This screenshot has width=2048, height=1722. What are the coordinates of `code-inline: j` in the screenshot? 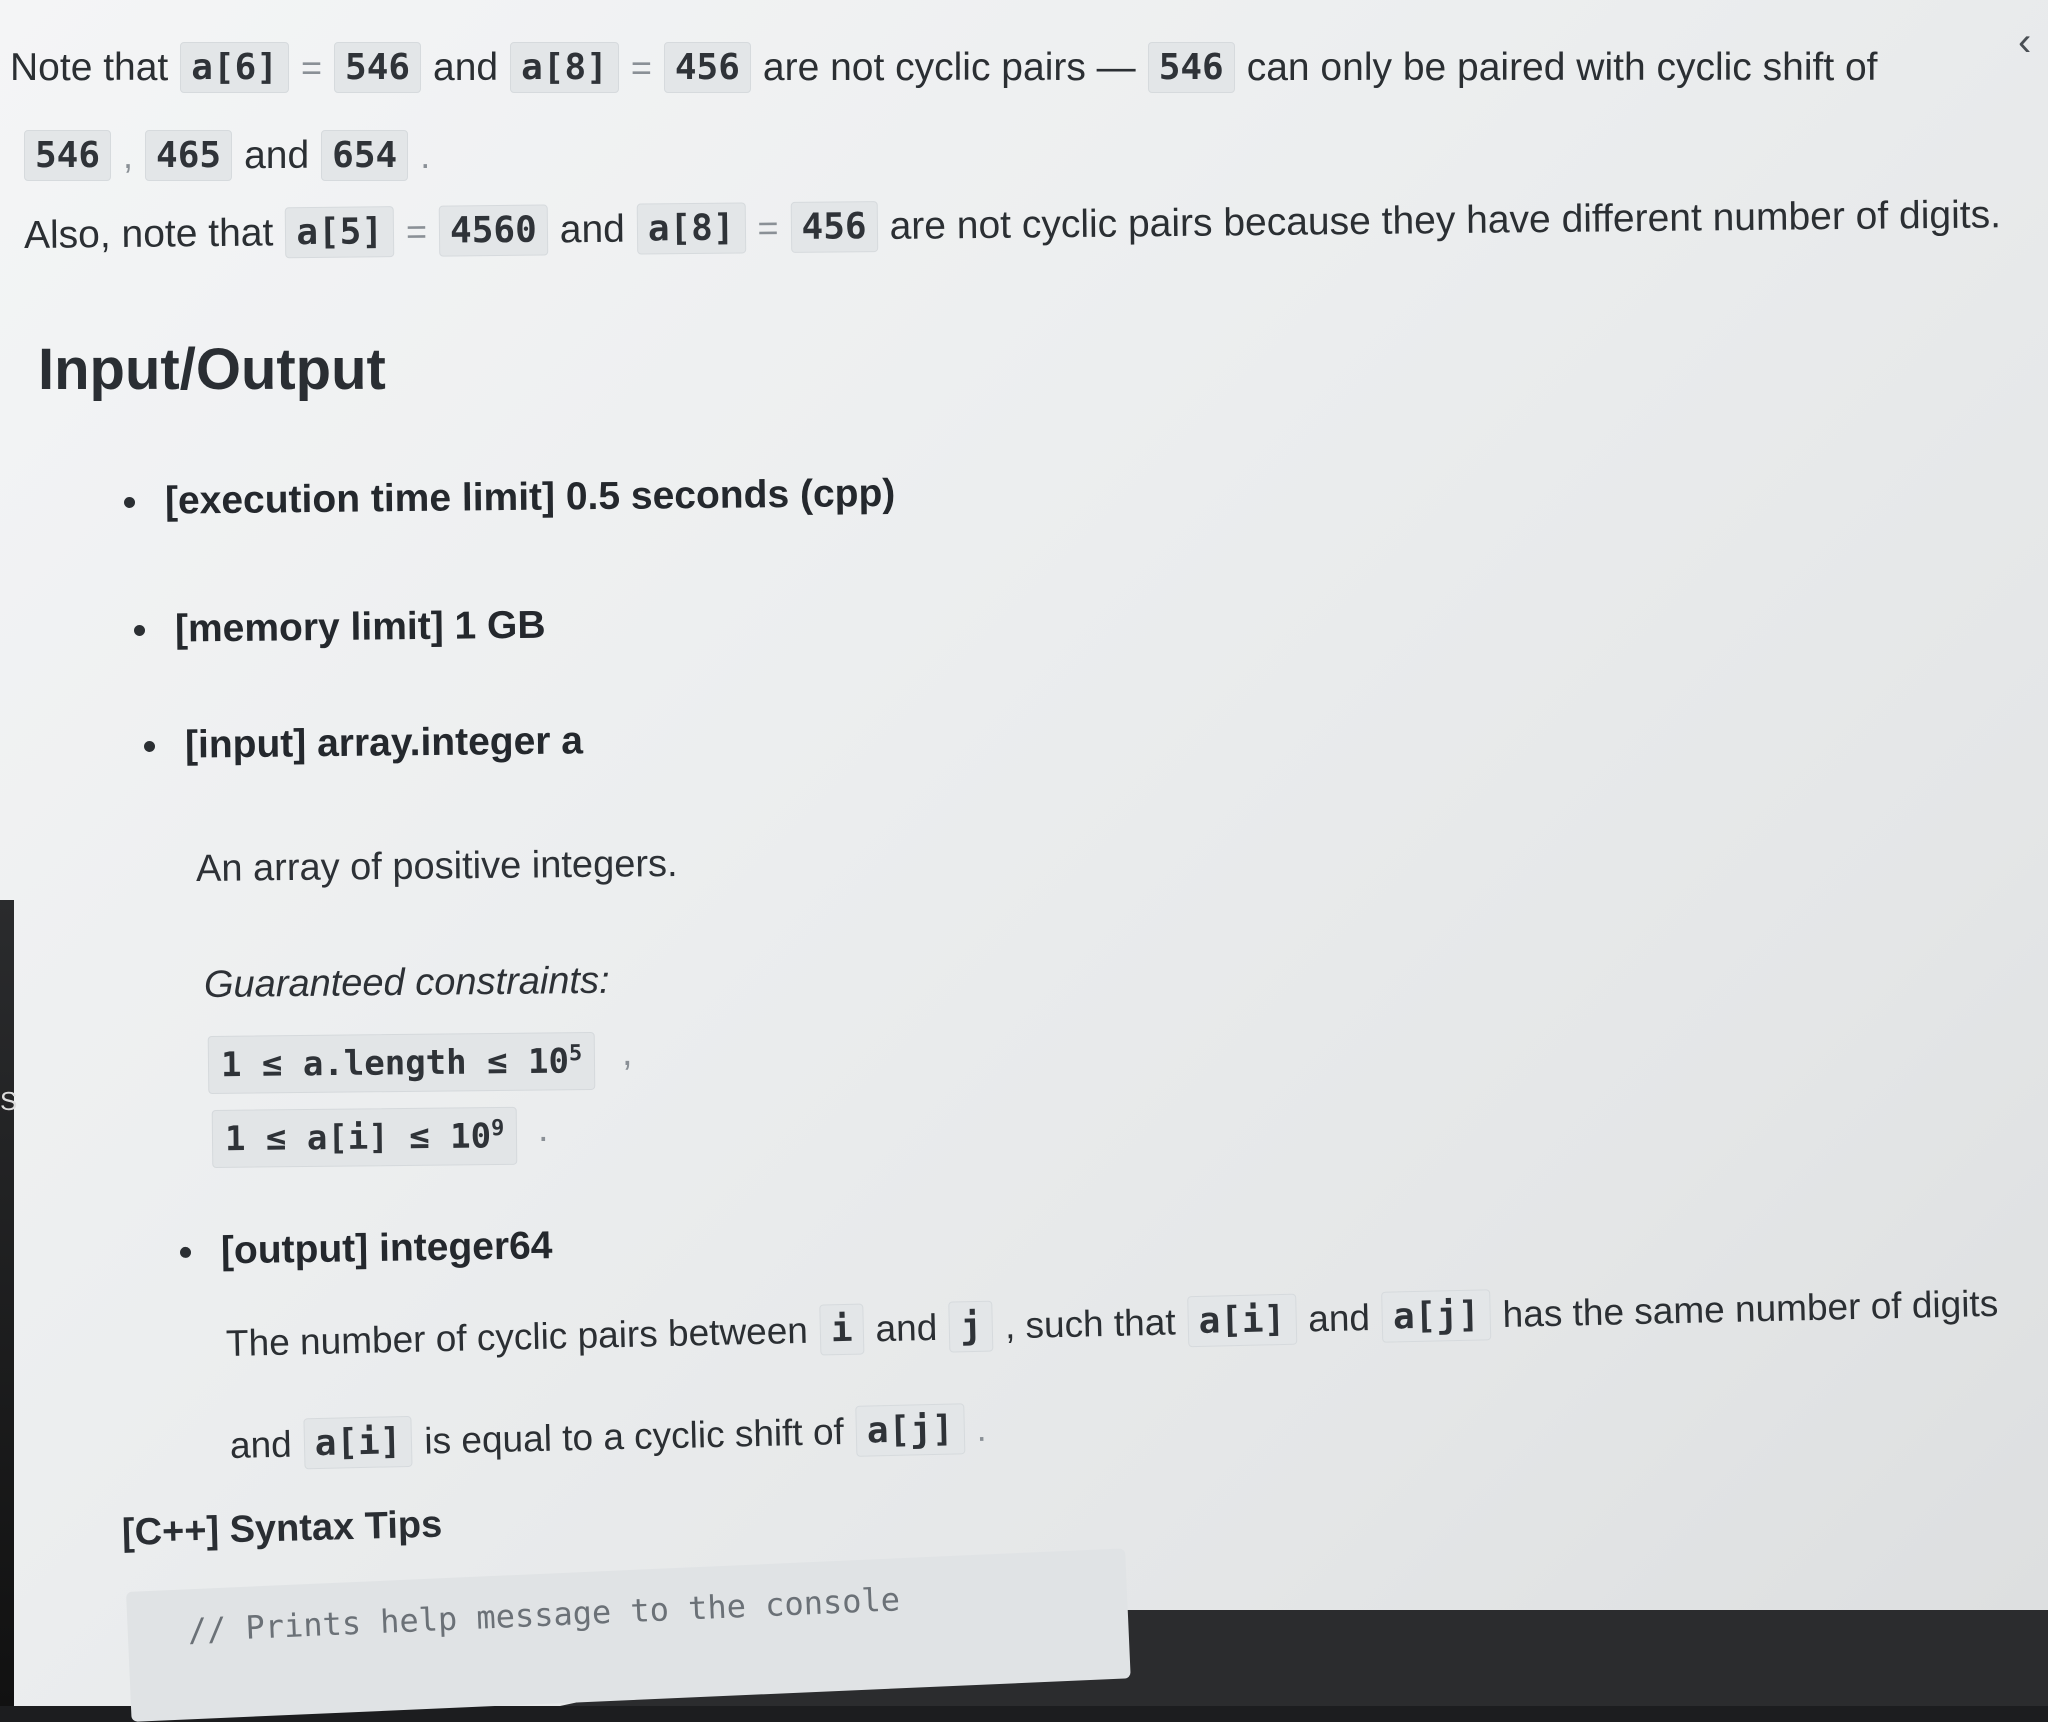 It's located at (971, 1326).